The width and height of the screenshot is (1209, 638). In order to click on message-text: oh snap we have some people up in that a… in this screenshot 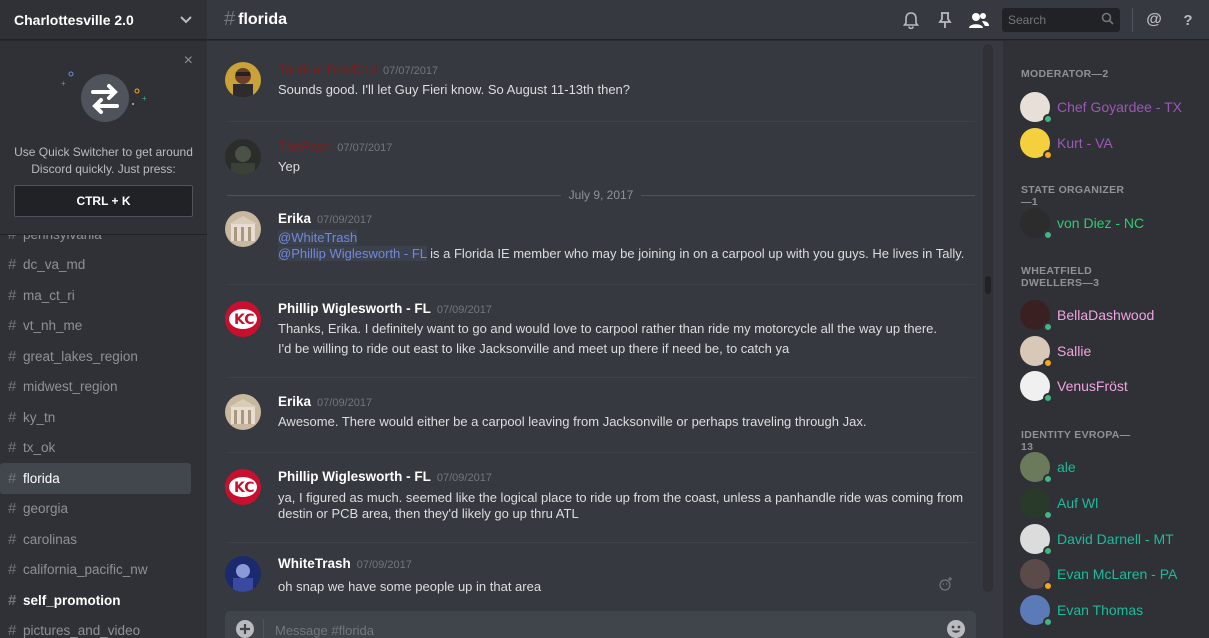, I will do `click(410, 586)`.